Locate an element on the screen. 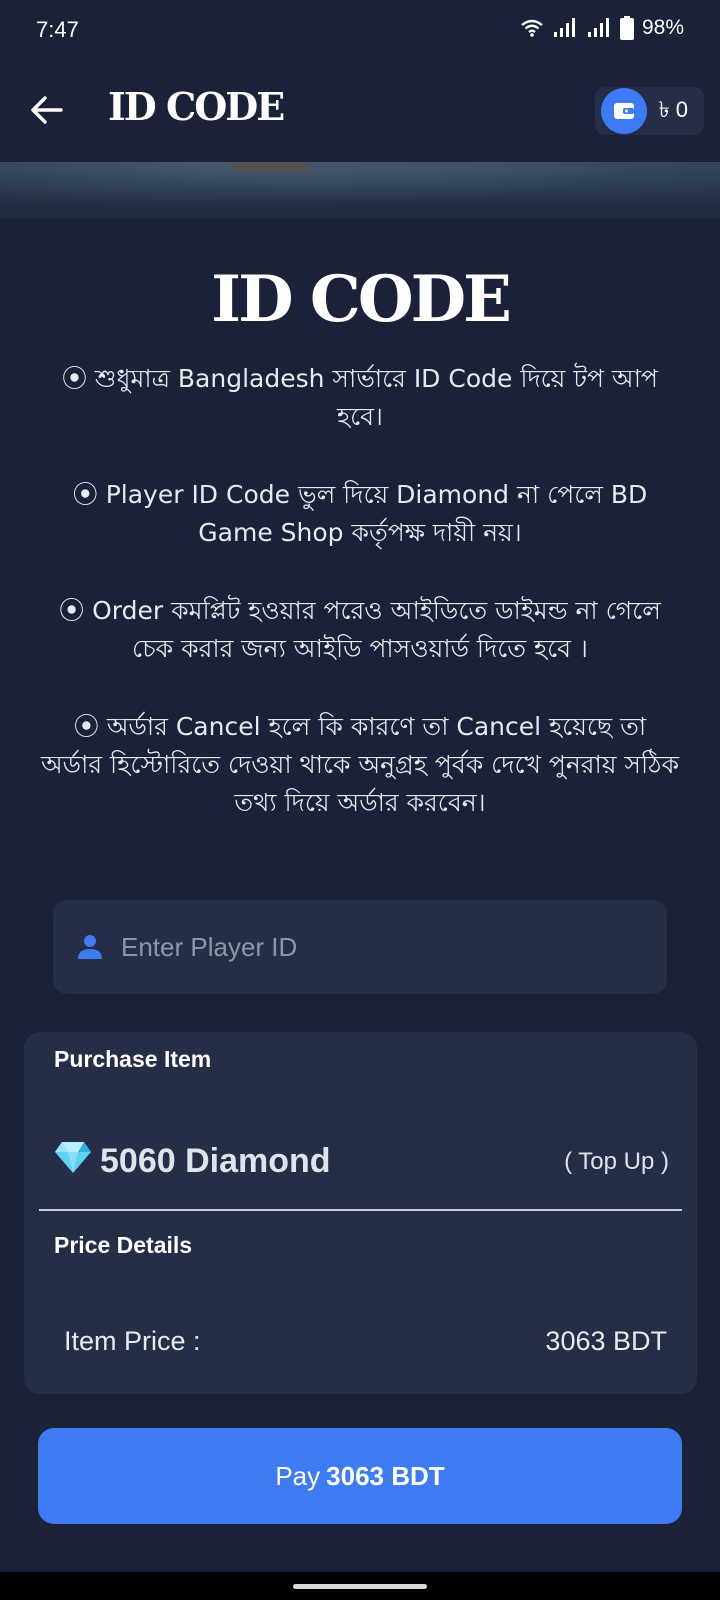 Image resolution: width=720 pixels, height=1600 pixels. status-time: 7:47 is located at coordinates (57, 29).